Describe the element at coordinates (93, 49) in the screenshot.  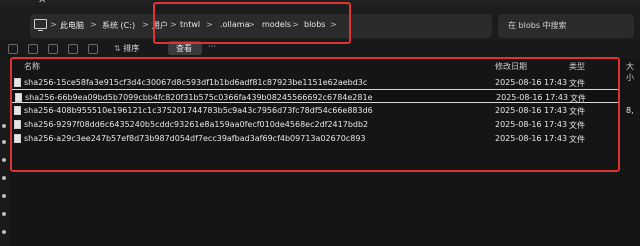
I see `delete-icon` at that location.